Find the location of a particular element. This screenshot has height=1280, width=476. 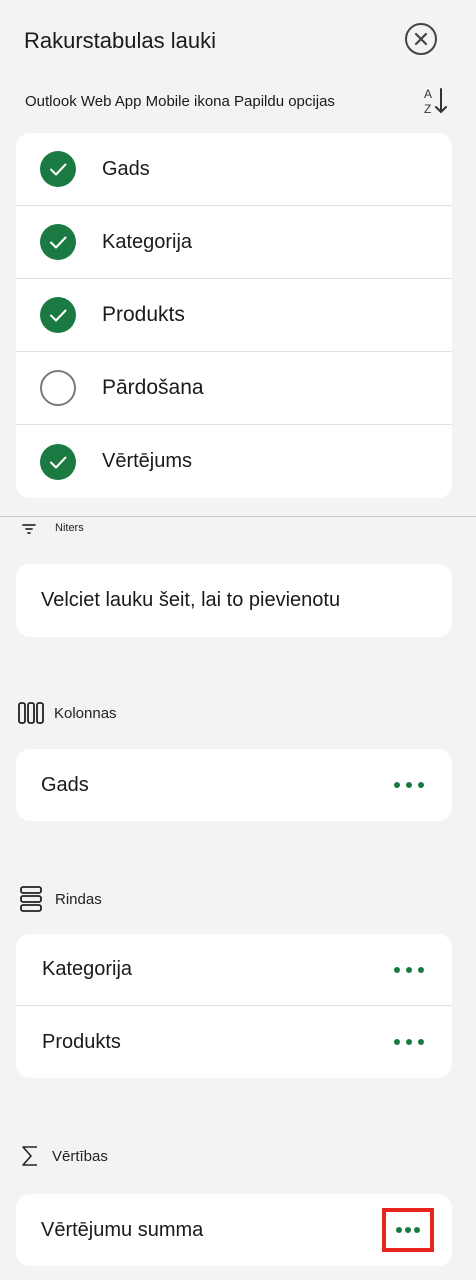

section-label: Rindas is located at coordinates (78, 899).